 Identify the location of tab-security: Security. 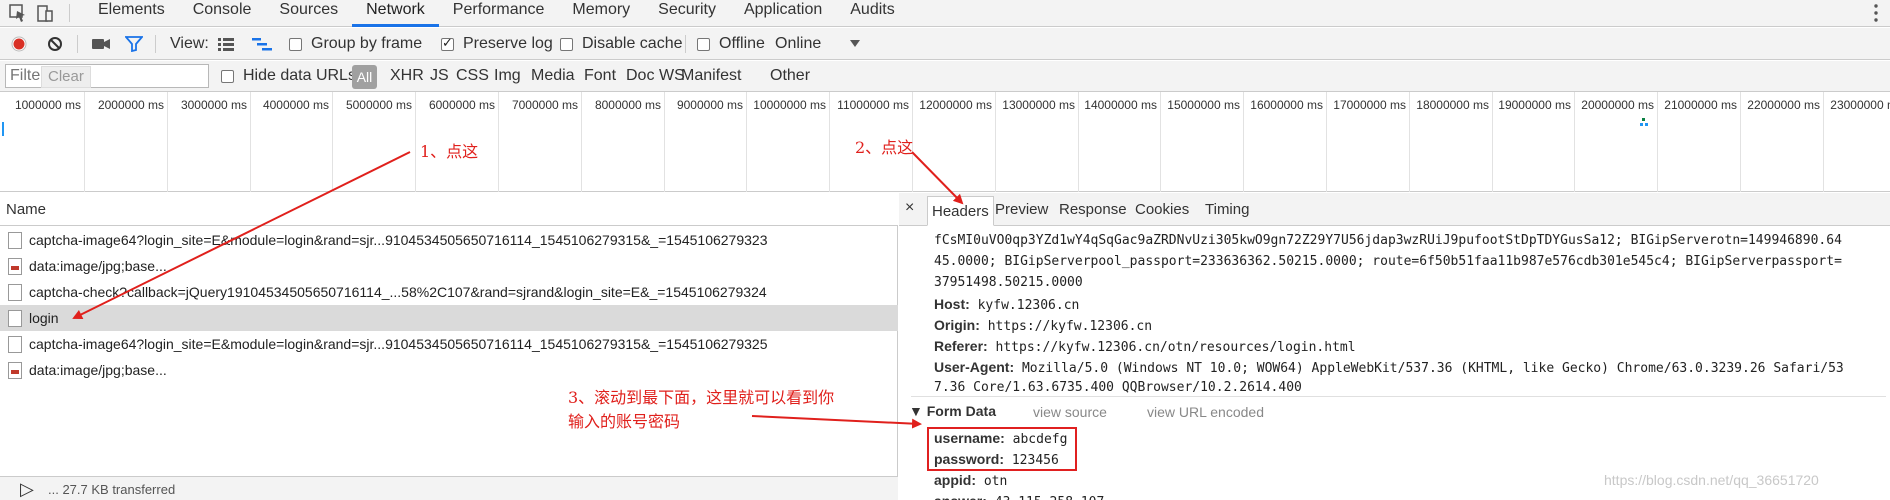
(687, 13).